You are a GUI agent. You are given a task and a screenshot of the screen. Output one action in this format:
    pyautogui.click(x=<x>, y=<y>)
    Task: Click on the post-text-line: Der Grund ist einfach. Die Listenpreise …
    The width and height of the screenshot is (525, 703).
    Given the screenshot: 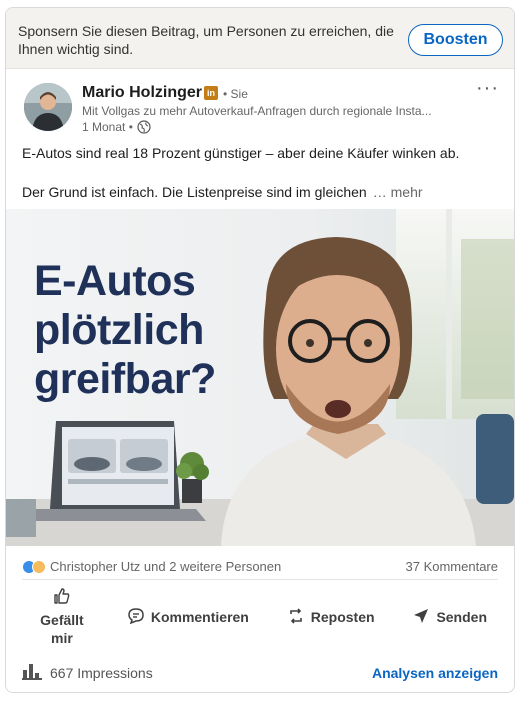 What is the action you would take?
    pyautogui.click(x=222, y=192)
    